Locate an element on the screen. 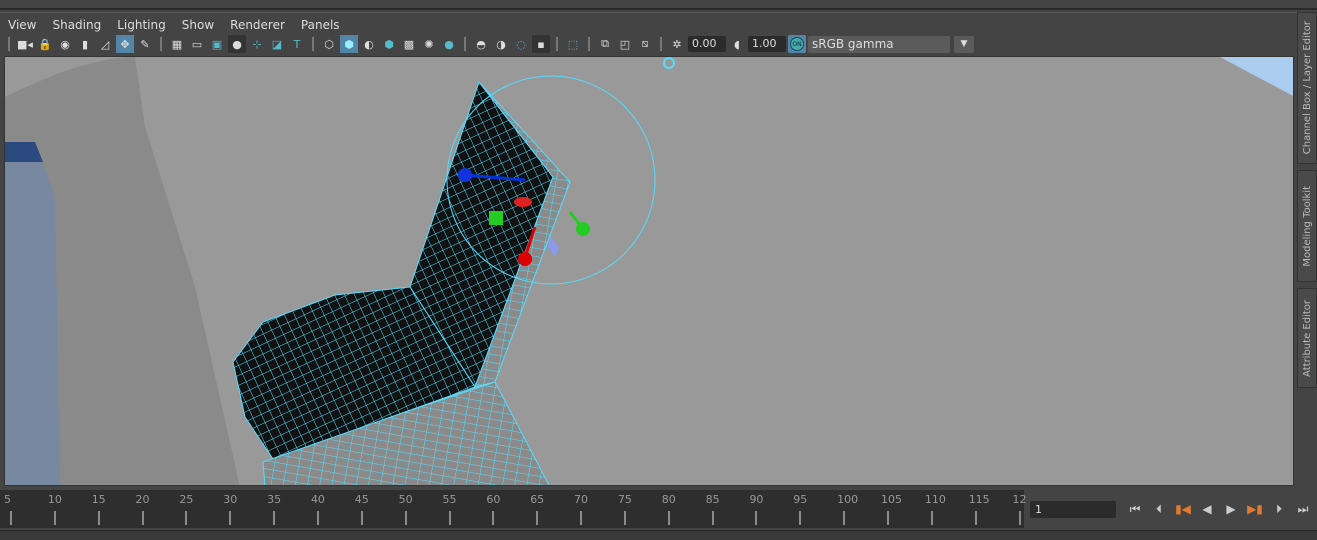 This screenshot has height=540, width=1317. timeline-tick-label: 70 is located at coordinates (581, 499).